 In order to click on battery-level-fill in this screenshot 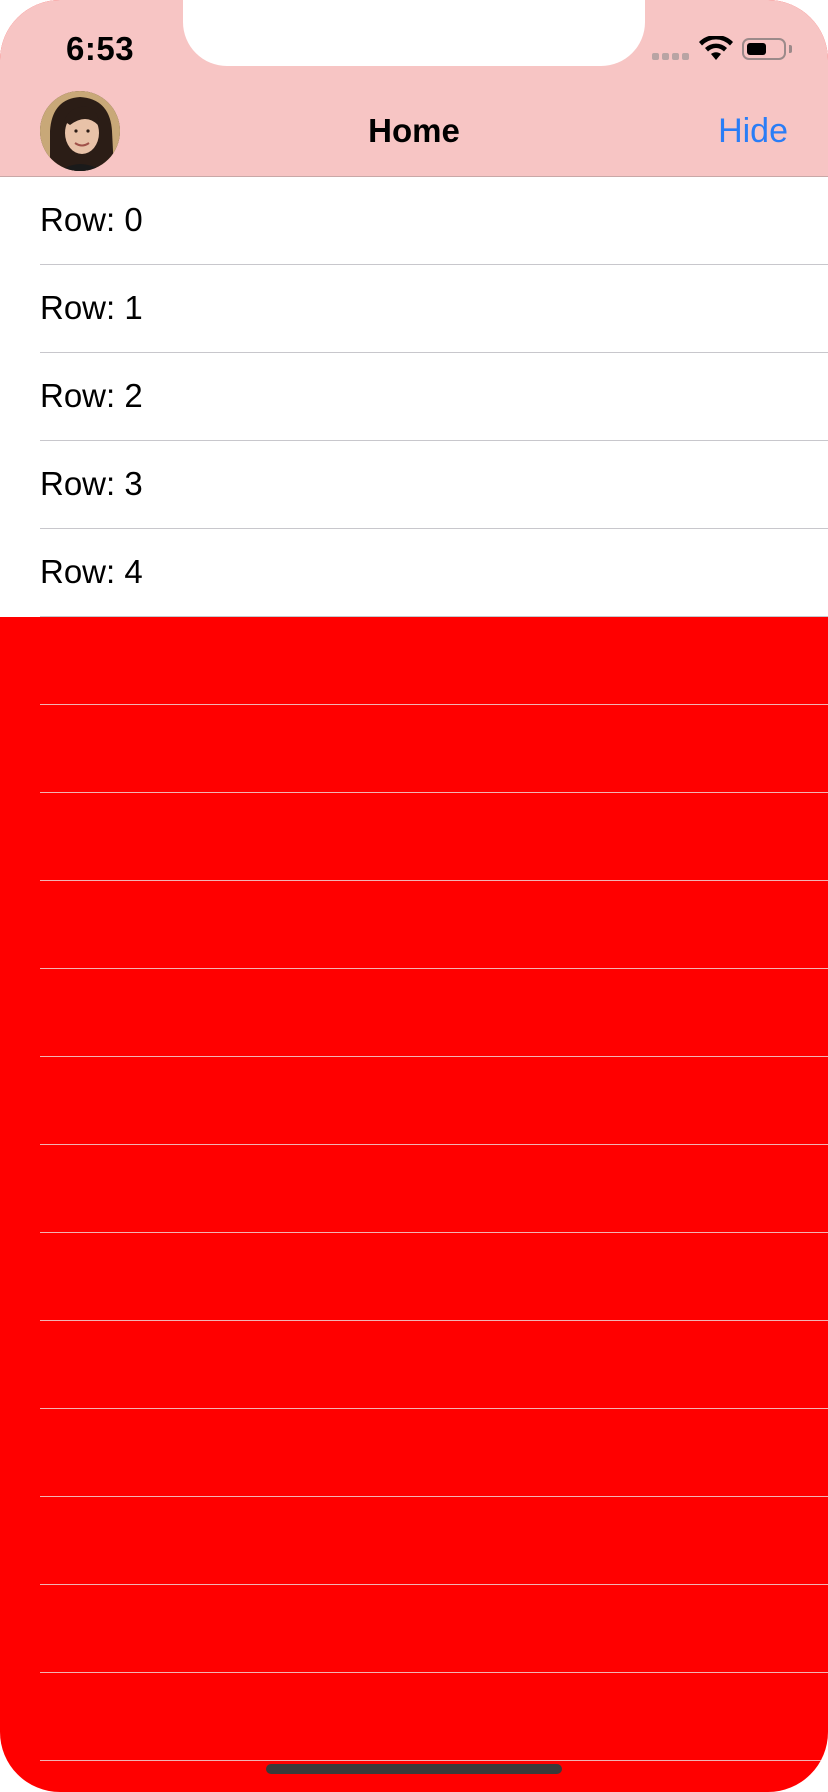, I will do `click(756, 49)`.